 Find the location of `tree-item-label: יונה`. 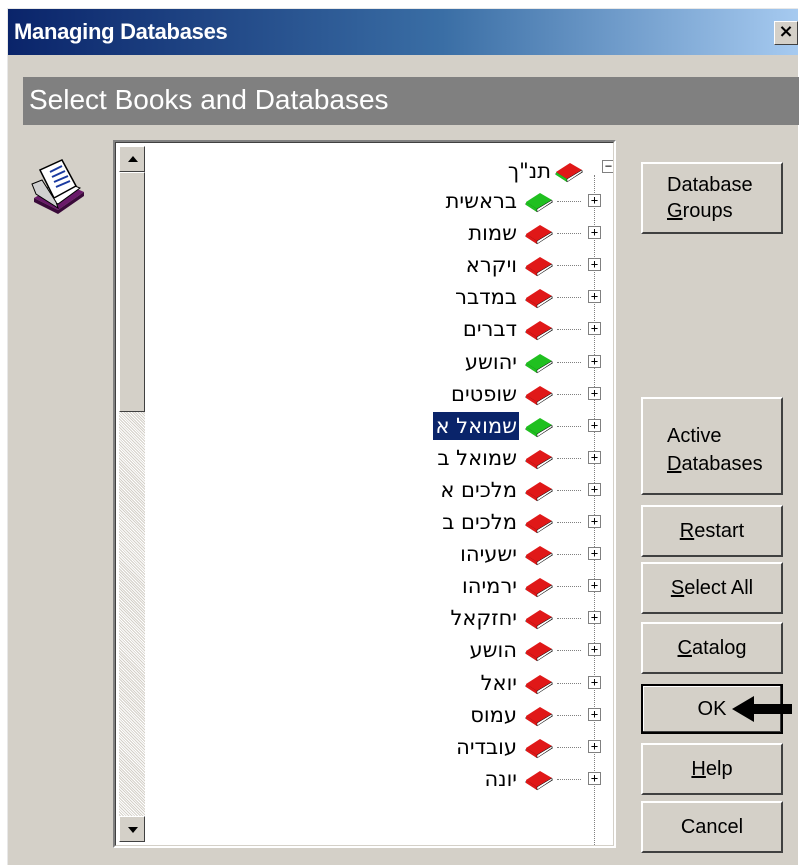

tree-item-label: יונה is located at coordinates (500, 779).